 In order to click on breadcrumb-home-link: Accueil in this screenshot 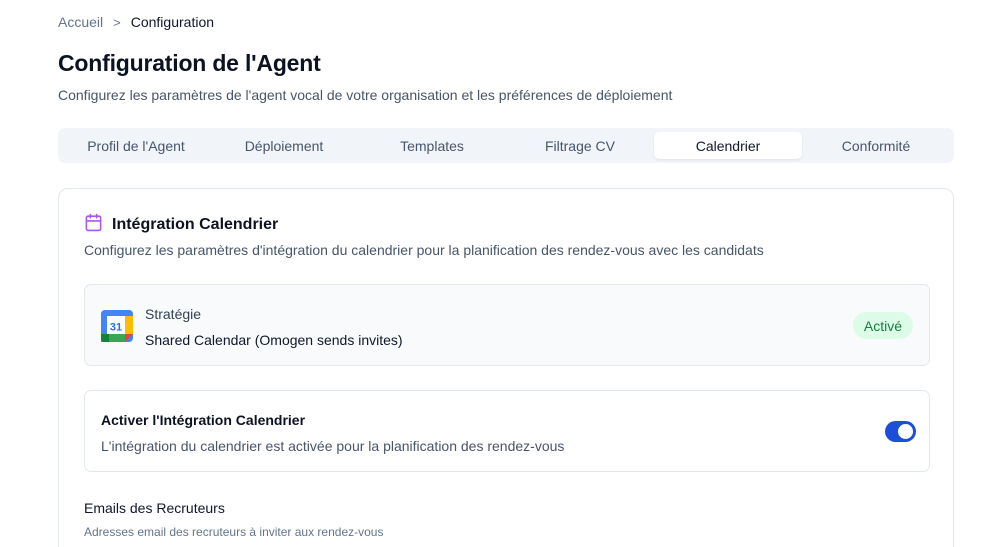, I will do `click(80, 22)`.